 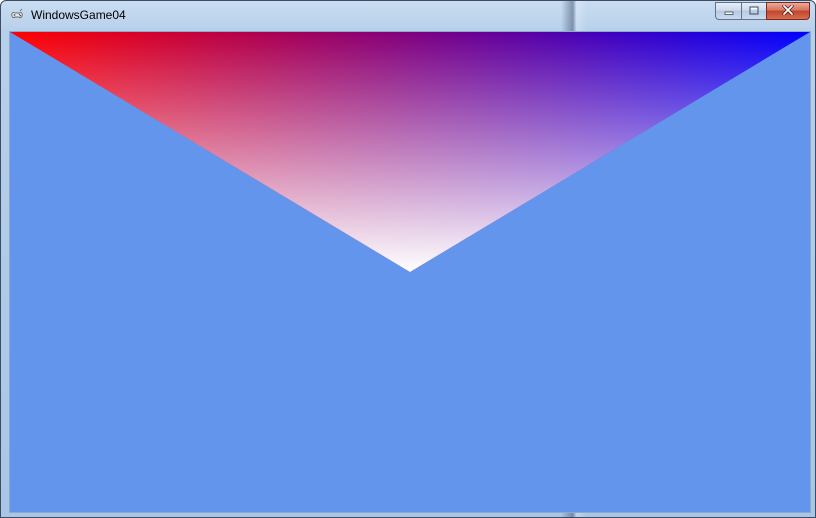 I want to click on close-button, so click(x=788, y=11).